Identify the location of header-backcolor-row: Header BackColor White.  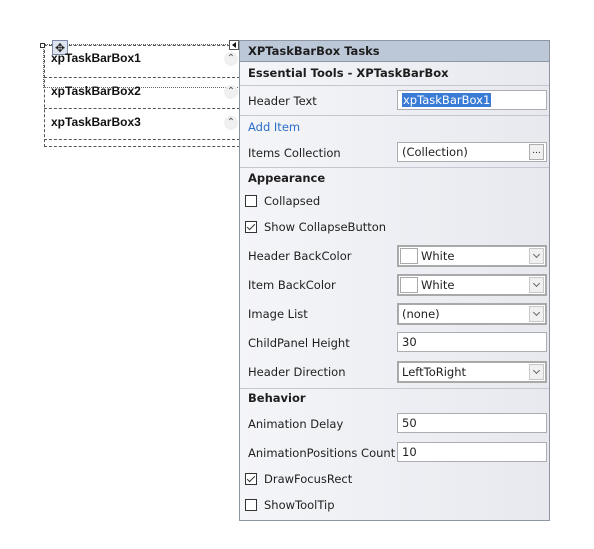
(394, 256).